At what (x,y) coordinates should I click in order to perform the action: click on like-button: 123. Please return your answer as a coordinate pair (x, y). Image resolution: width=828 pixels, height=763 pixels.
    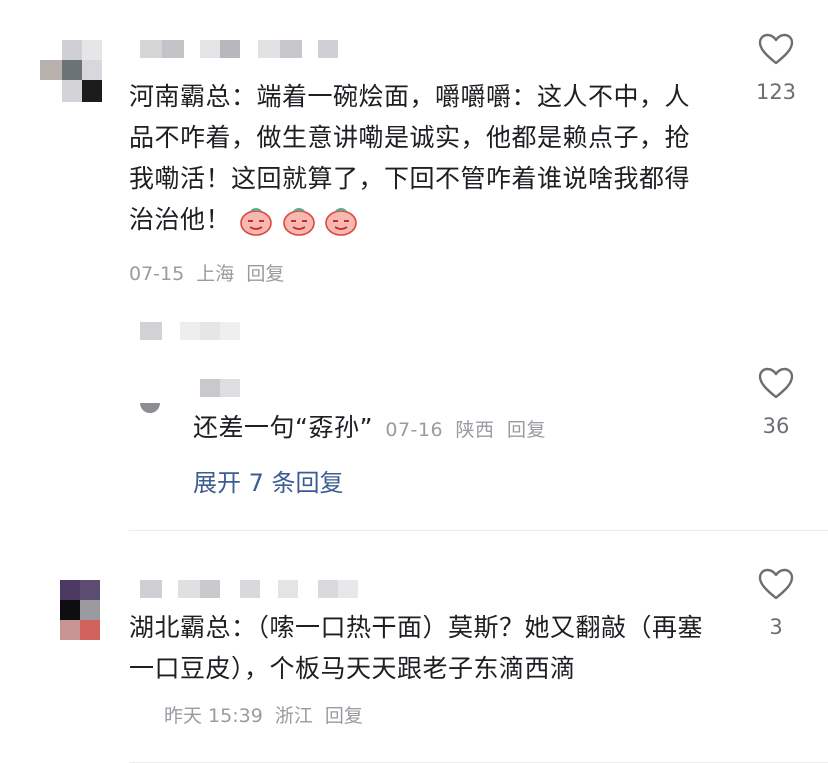
    Looking at the image, I should click on (776, 70).